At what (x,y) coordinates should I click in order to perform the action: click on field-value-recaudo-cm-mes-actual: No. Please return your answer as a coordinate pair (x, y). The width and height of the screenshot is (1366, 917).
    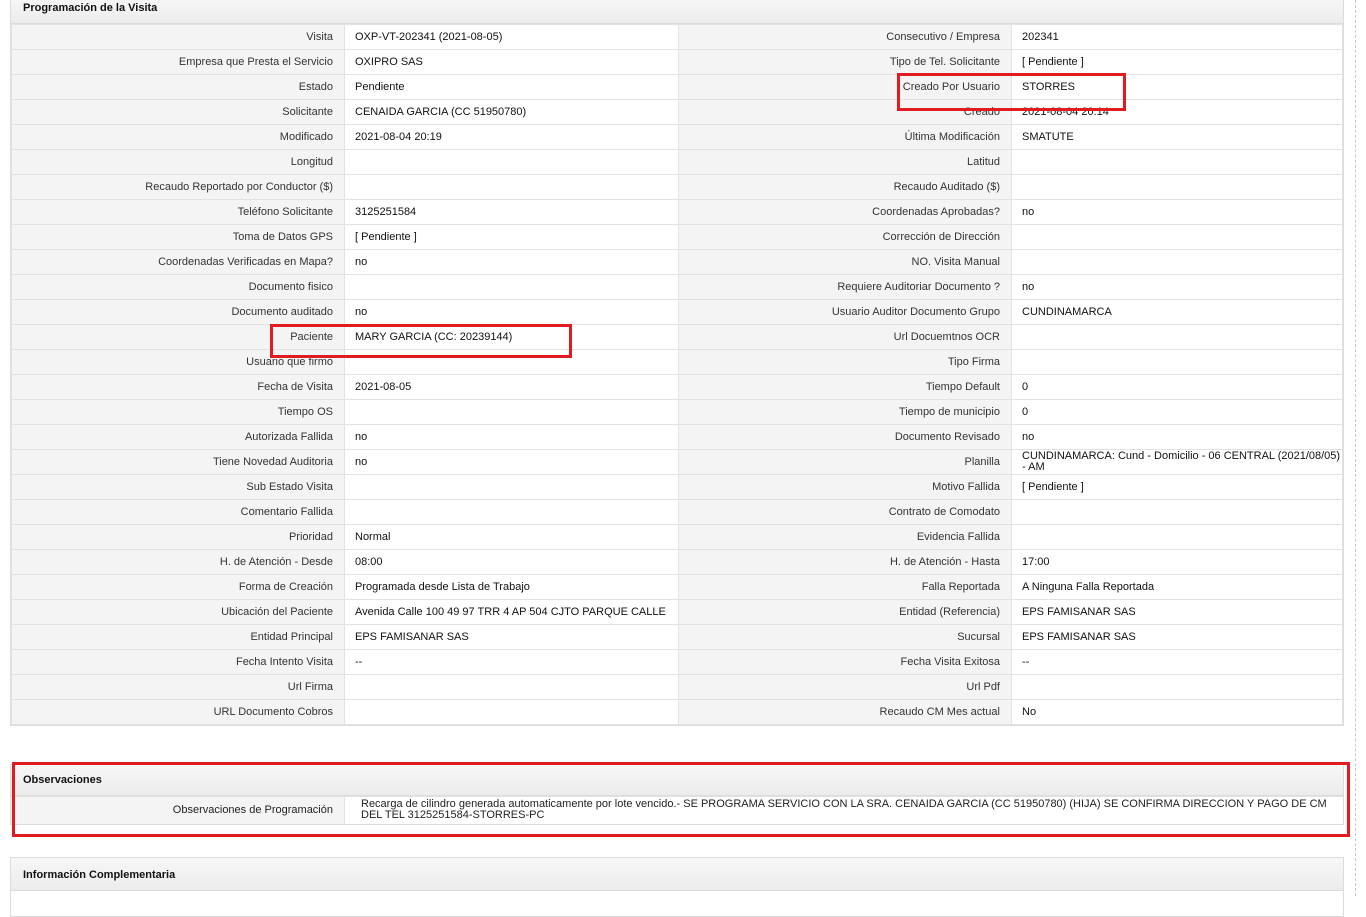
    Looking at the image, I should click on (1177, 712).